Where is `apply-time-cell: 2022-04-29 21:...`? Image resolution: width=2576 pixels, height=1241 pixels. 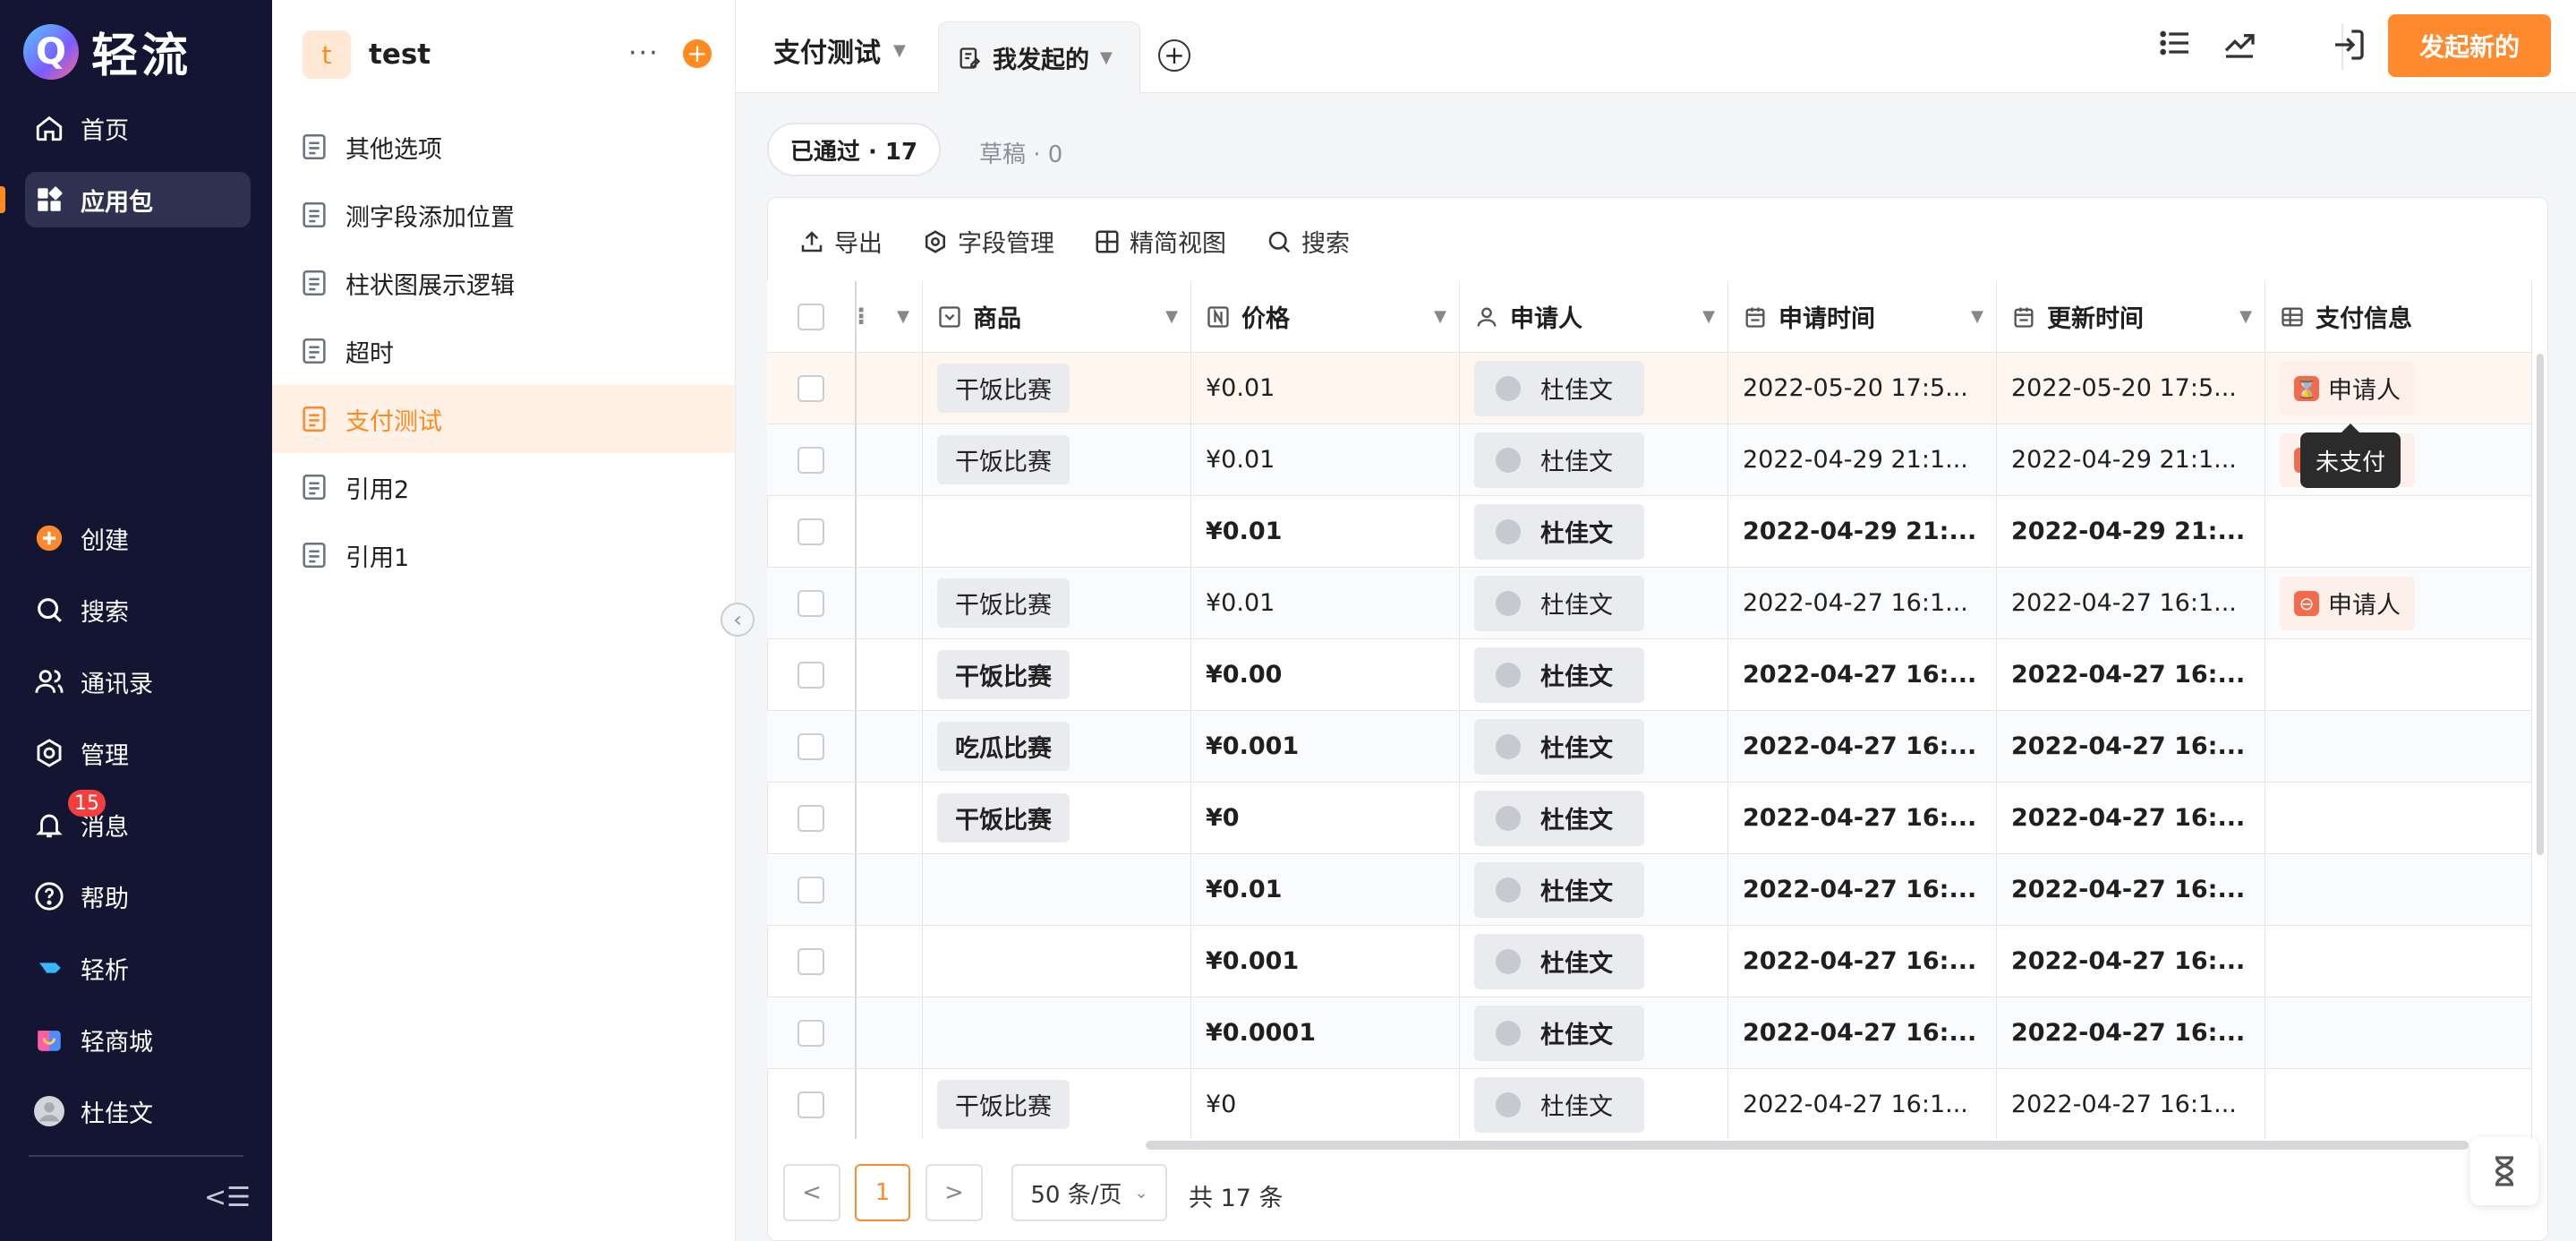
apply-time-cell: 2022-04-29 21:... is located at coordinates (1862, 531).